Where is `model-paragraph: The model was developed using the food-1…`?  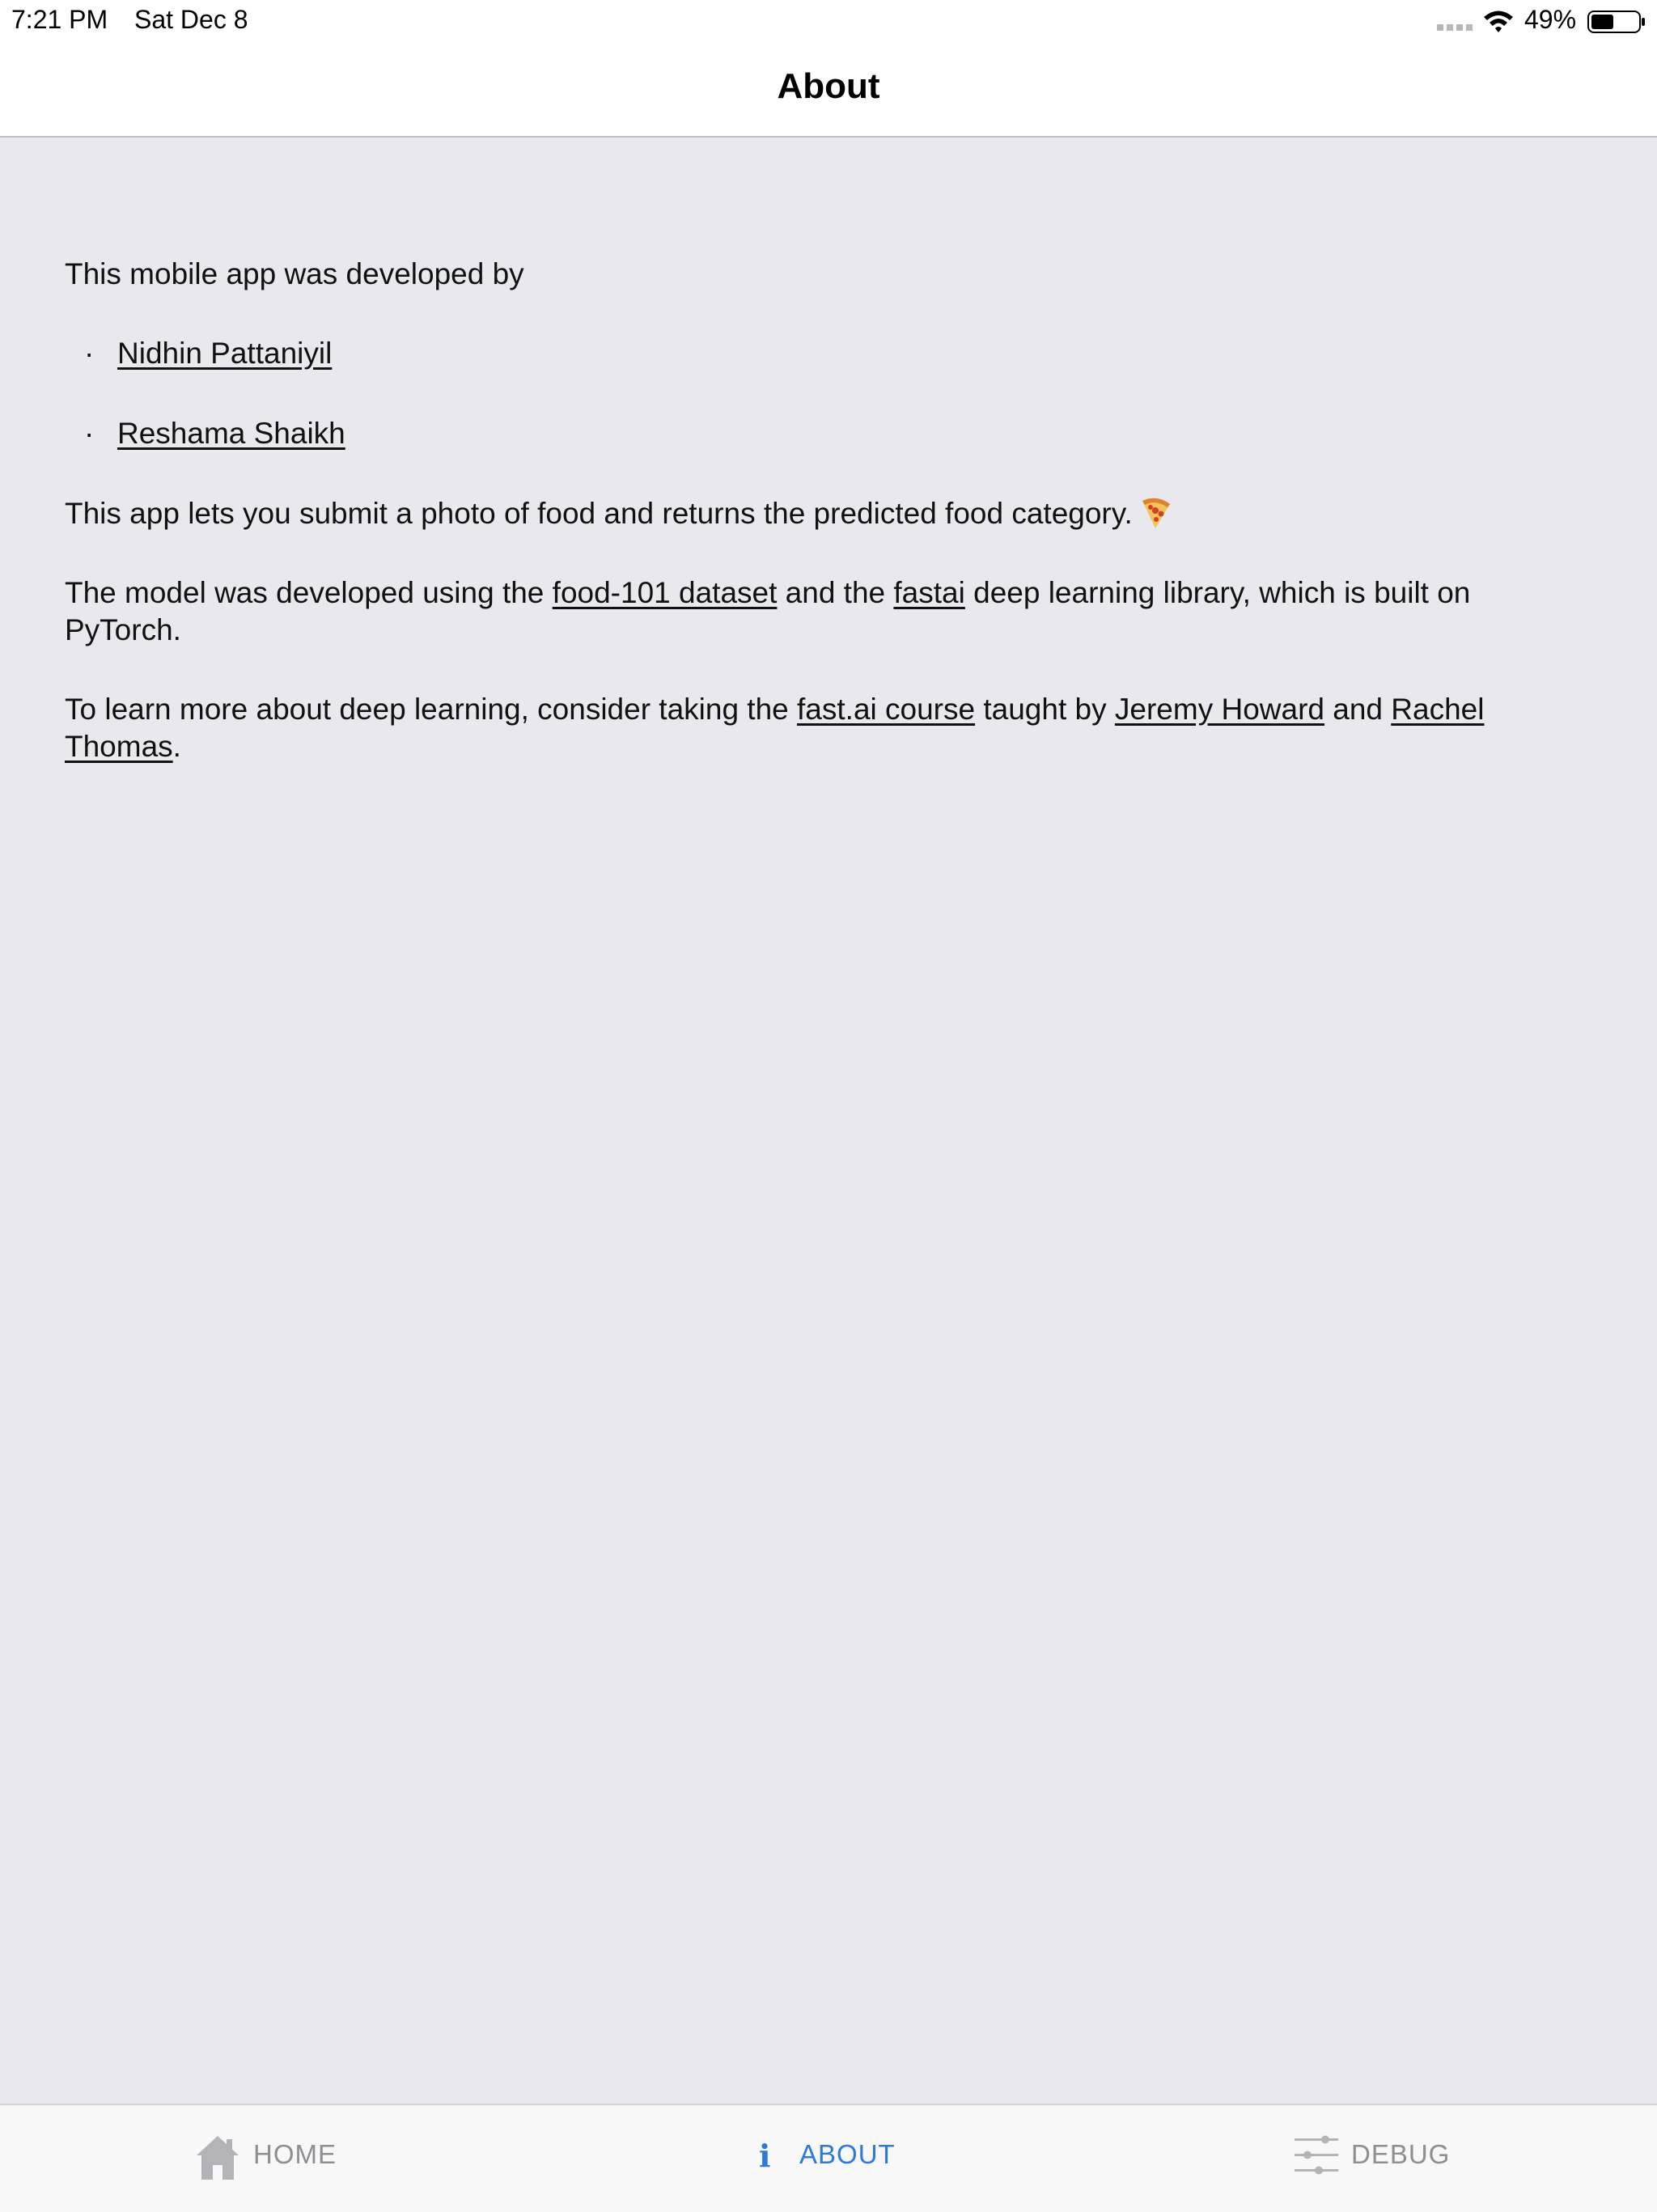
model-paragraph: The model was developed using the food-1… is located at coordinates (829, 611).